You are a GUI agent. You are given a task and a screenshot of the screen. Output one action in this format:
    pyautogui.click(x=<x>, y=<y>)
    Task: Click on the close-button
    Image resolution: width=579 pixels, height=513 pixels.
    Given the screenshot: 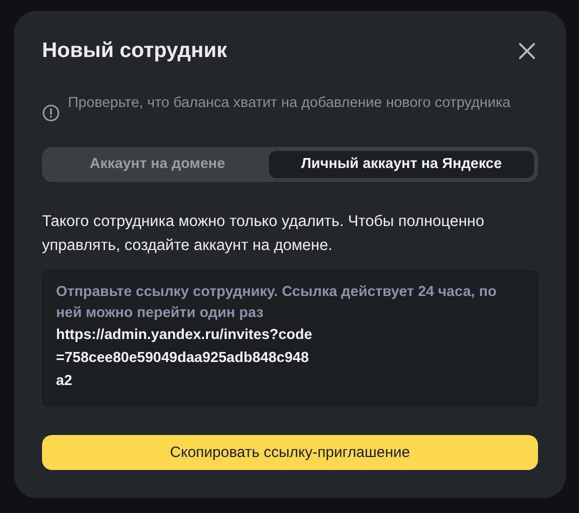 What is the action you would take?
    pyautogui.click(x=527, y=51)
    